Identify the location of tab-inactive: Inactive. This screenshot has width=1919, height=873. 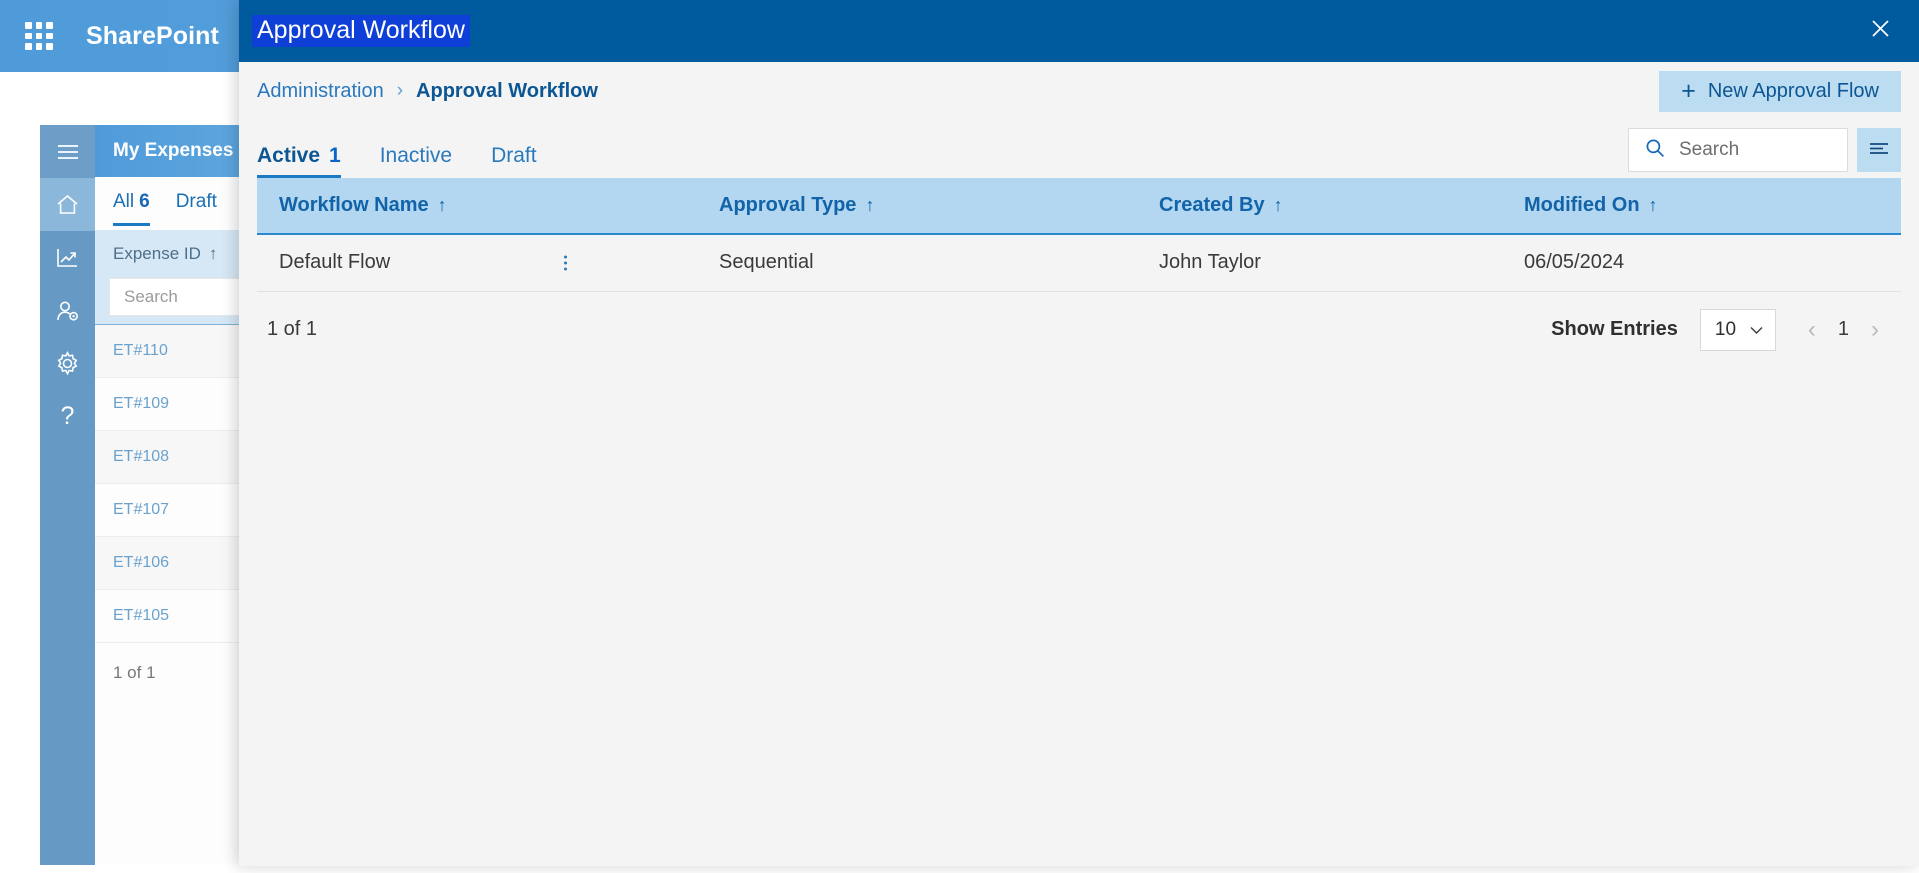
(416, 161).